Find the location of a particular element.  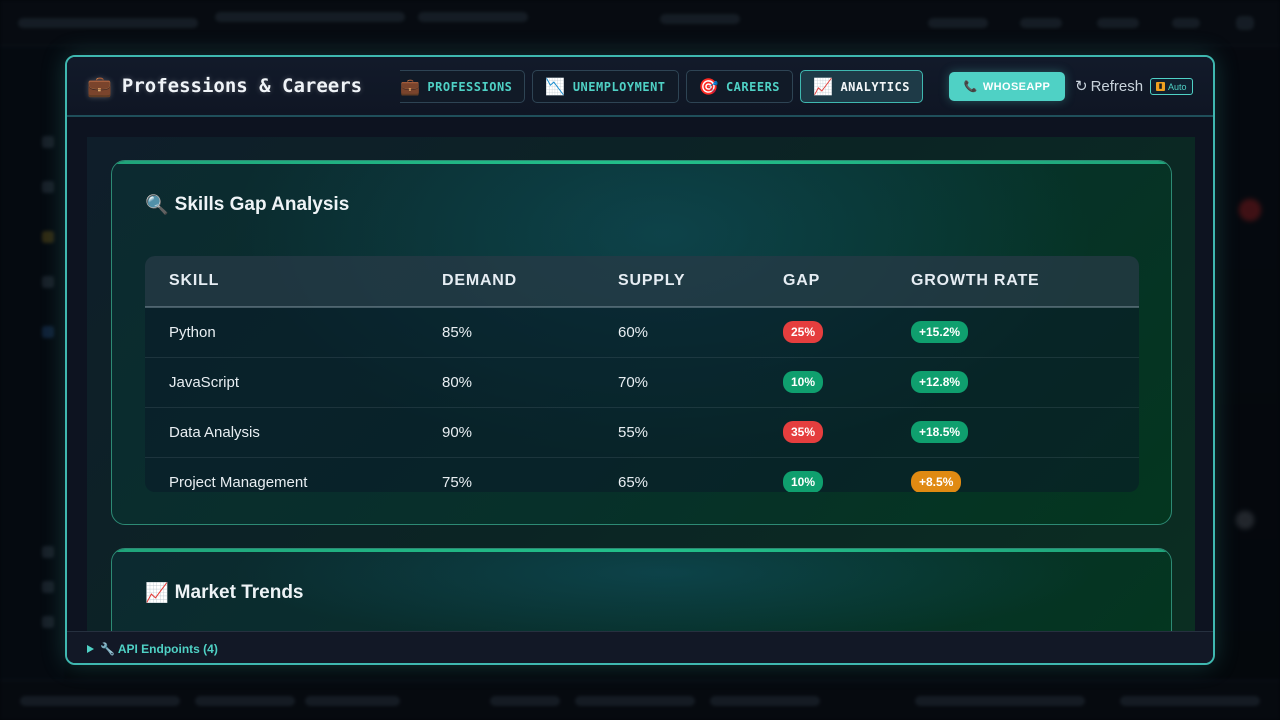

demand-cell: 80% is located at coordinates (506, 382).